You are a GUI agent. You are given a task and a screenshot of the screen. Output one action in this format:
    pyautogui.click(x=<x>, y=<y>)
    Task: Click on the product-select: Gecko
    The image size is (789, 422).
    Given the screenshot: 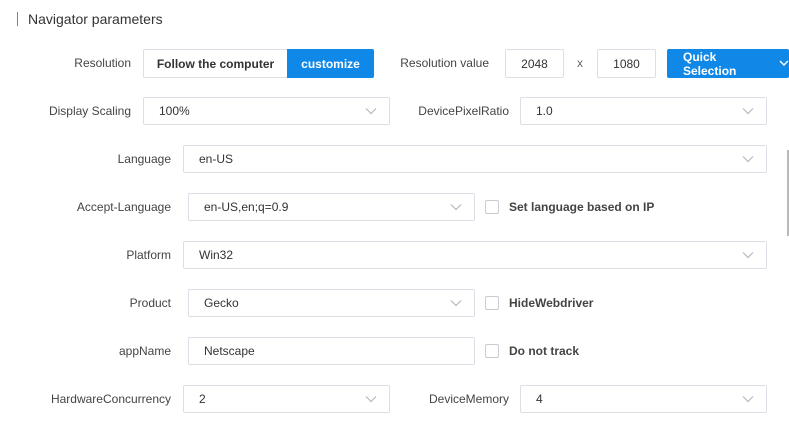 What is the action you would take?
    pyautogui.click(x=331, y=303)
    